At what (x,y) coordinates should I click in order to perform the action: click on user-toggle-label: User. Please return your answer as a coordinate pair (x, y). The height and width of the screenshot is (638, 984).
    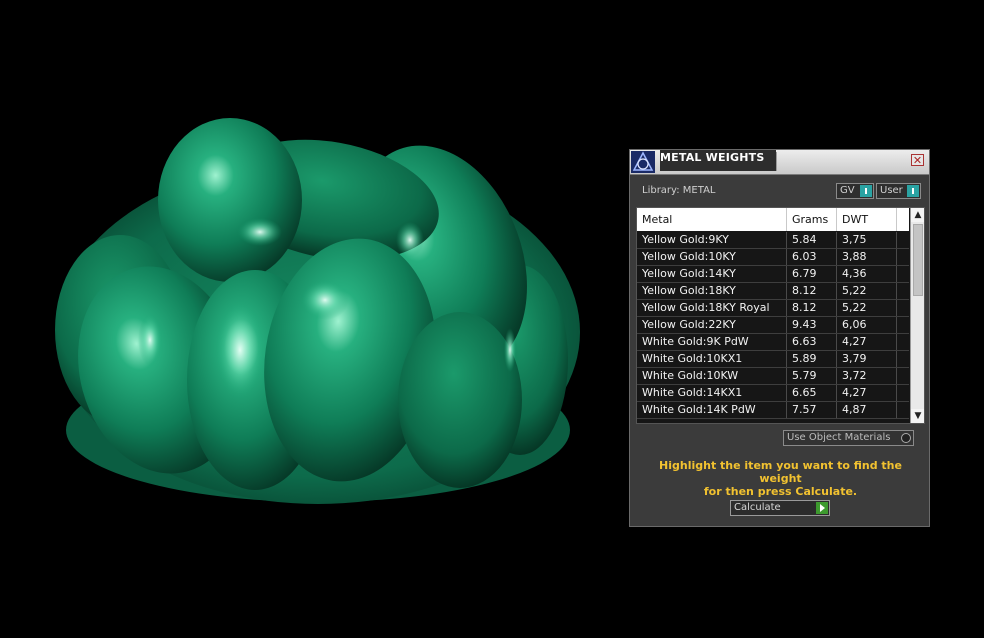
    Looking at the image, I should click on (891, 190).